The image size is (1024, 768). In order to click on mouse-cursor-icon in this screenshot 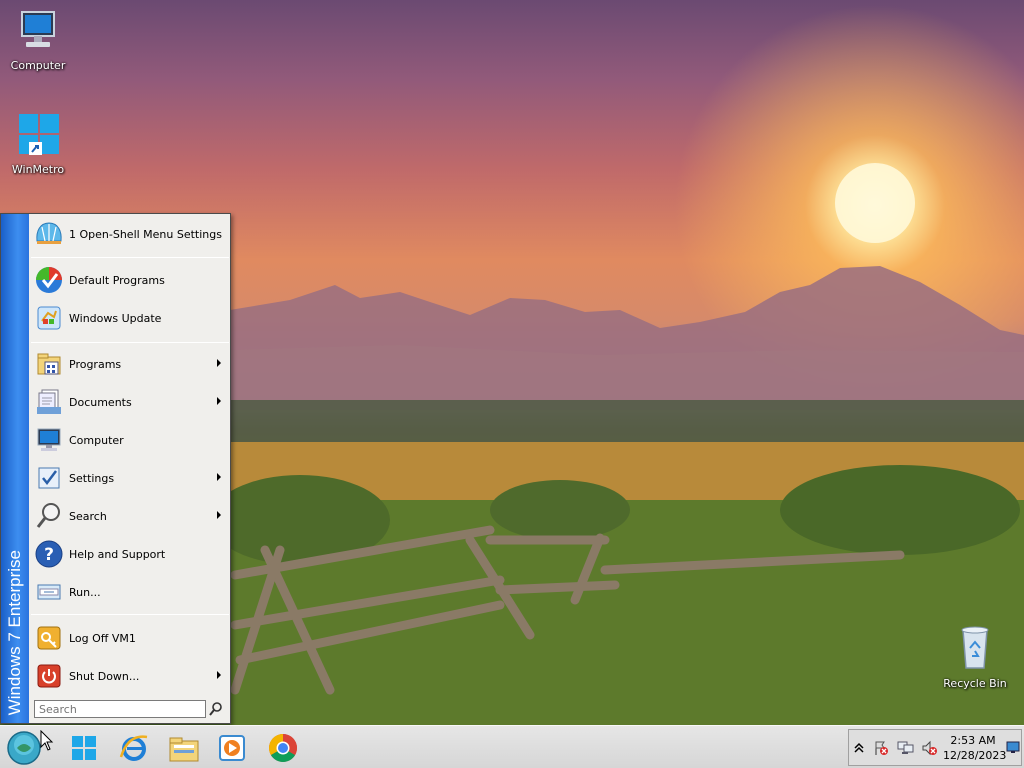, I will do `click(47, 740)`.